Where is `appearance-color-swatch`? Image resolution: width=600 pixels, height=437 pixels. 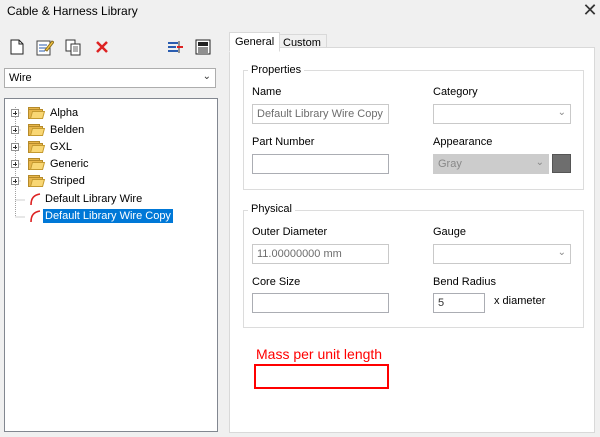
appearance-color-swatch is located at coordinates (561, 163).